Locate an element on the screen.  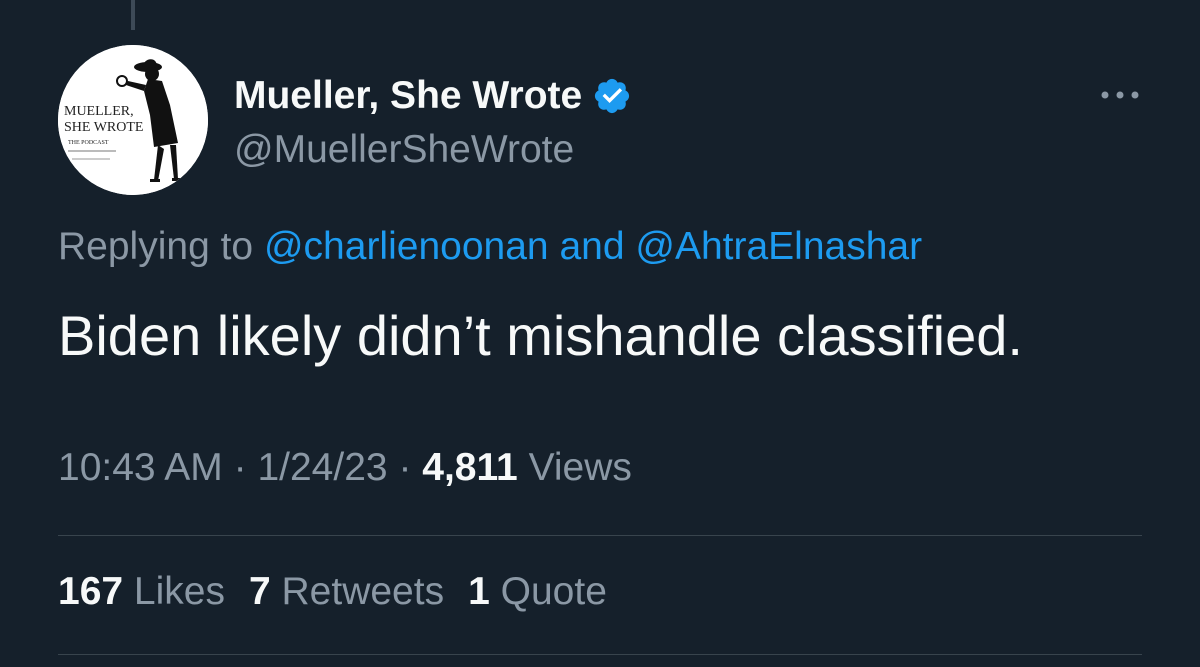
likes-stat: 167 Likes is located at coordinates (141, 591).